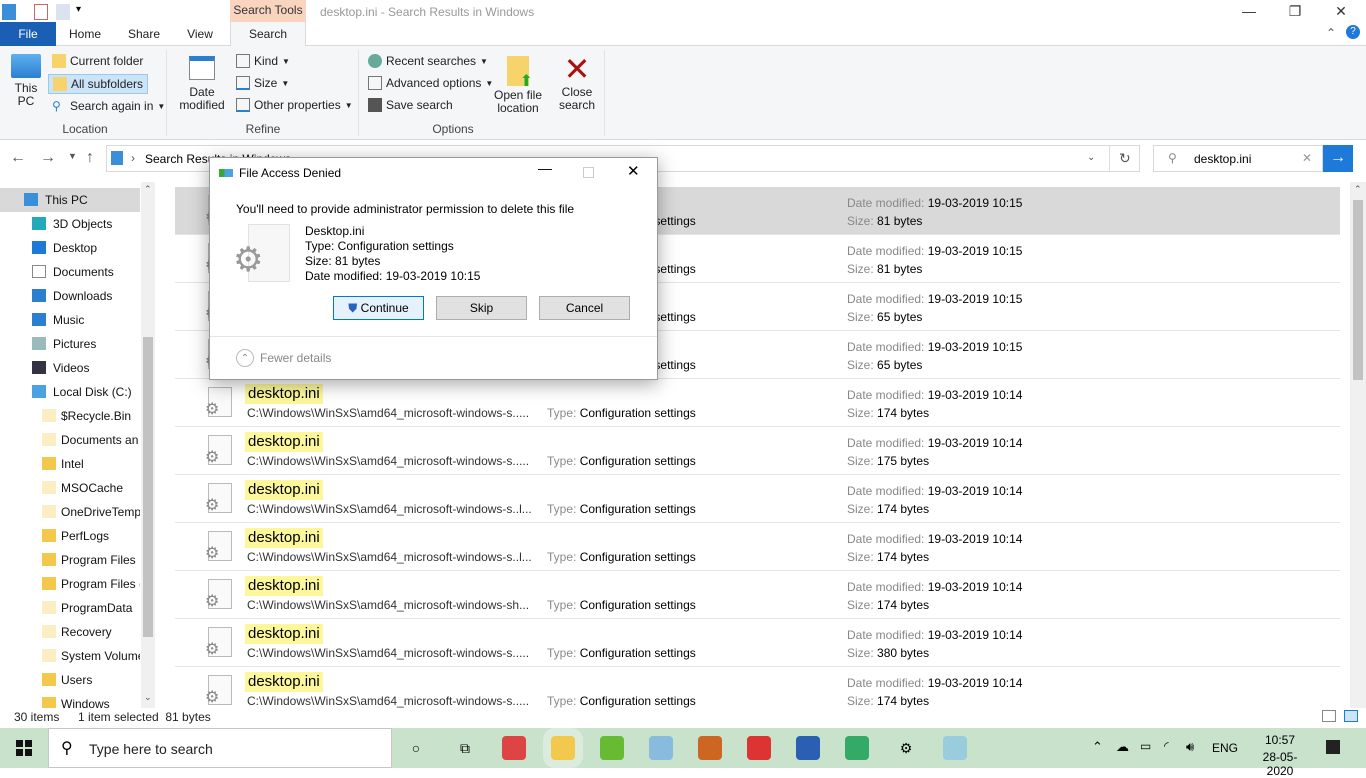 The height and width of the screenshot is (778, 1366). Describe the element at coordinates (70, 248) in the screenshot. I see `nav-item: Desktop` at that location.